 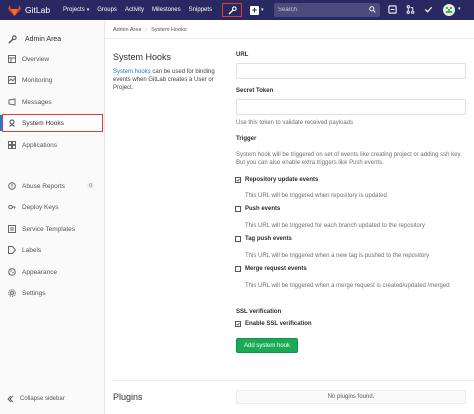 I want to click on repository-update-checkbox, so click(x=238, y=180).